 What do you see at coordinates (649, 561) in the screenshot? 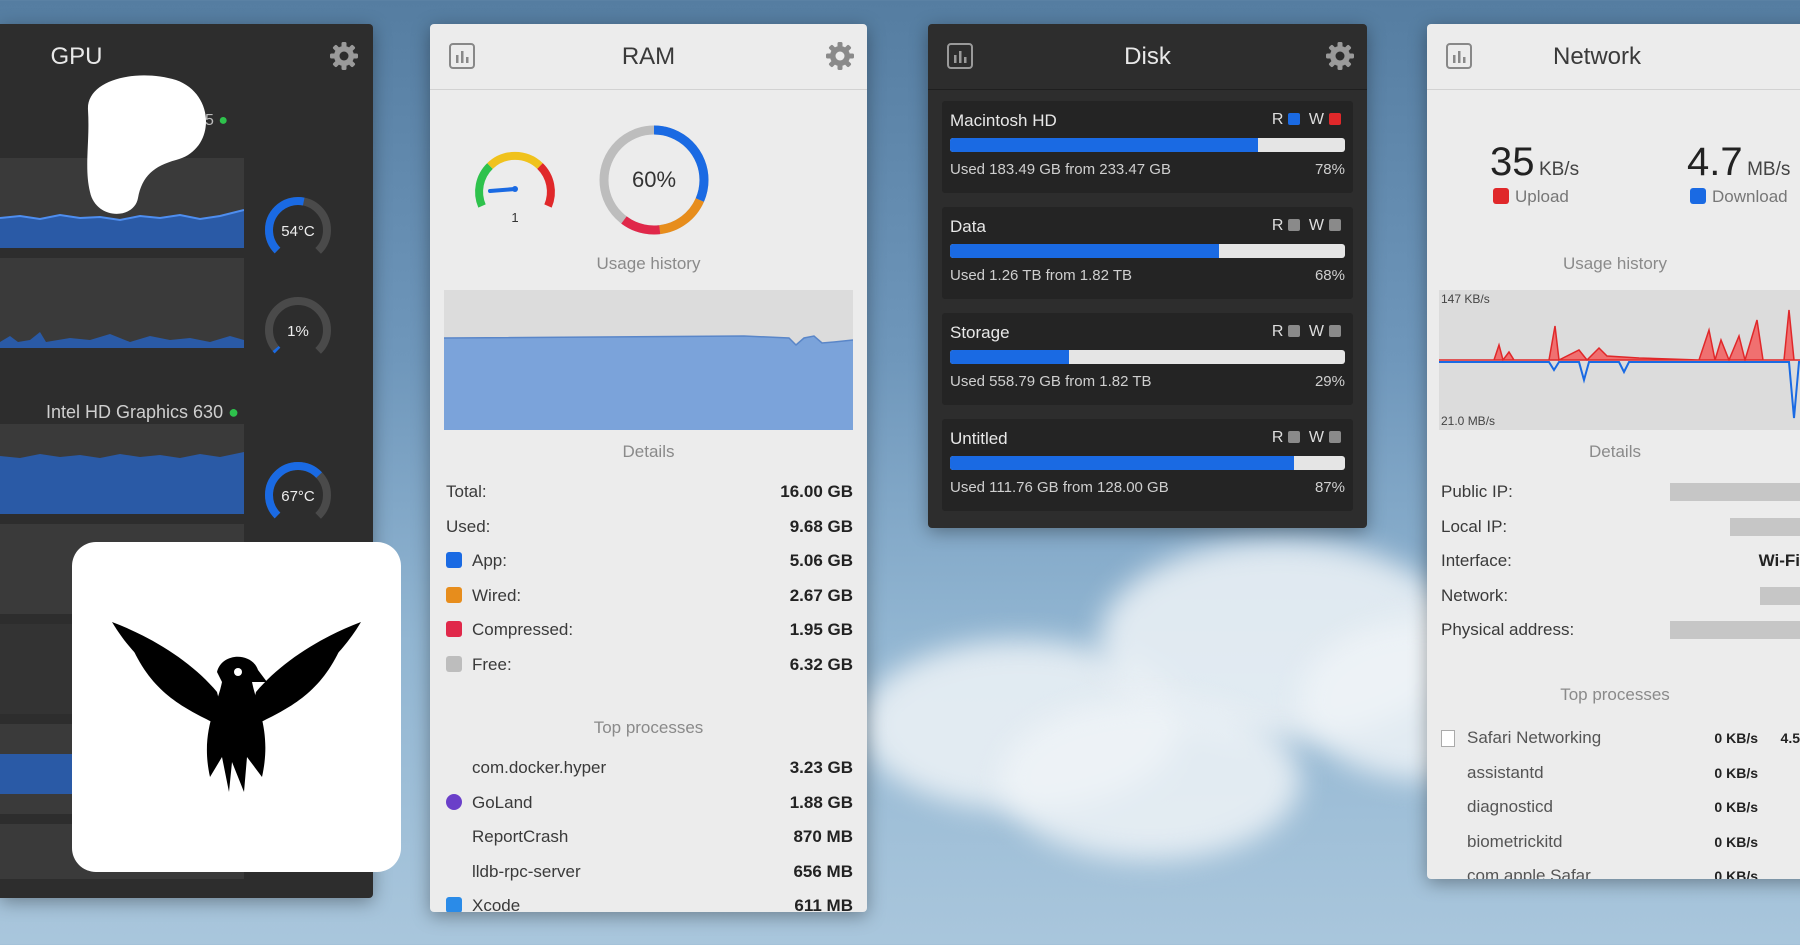
I see `ram-detail-app: App: 5.06 GB` at bounding box center [649, 561].